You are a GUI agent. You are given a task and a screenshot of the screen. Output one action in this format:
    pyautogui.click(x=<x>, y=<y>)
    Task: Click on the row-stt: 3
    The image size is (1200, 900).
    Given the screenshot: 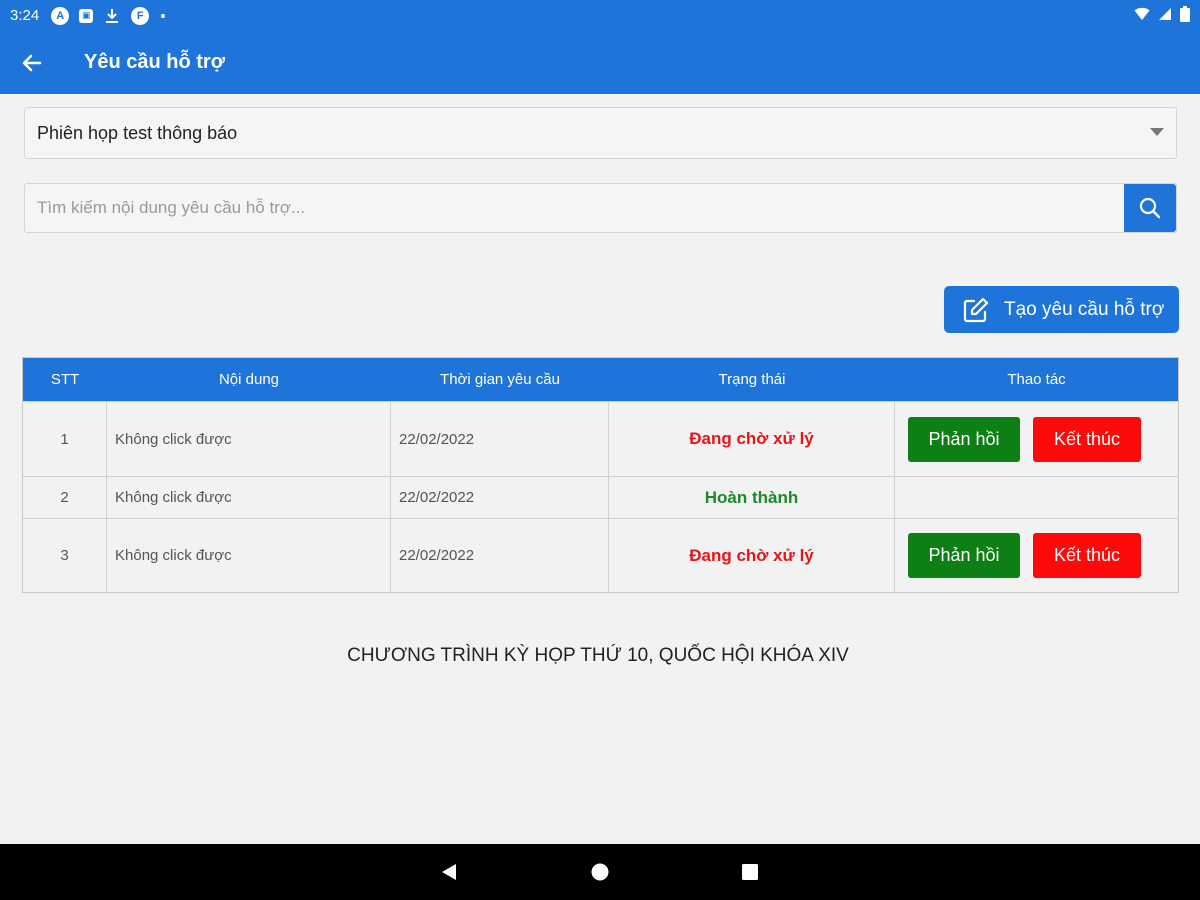 What is the action you would take?
    pyautogui.click(x=65, y=555)
    